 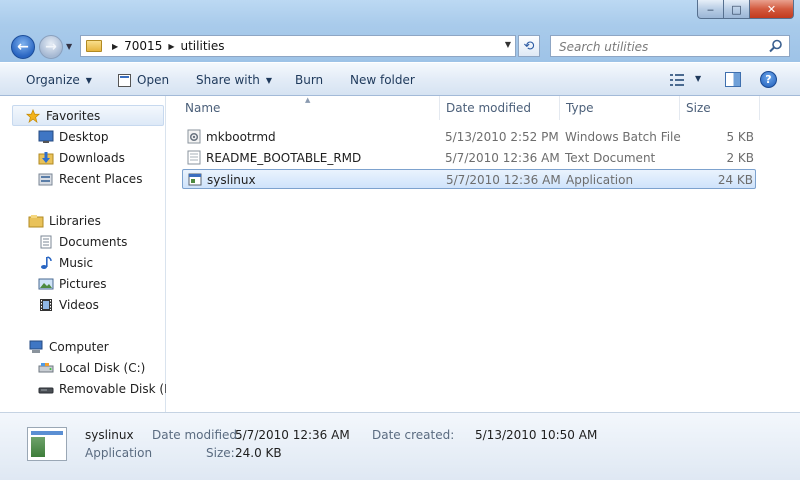 What do you see at coordinates (413, 435) in the screenshot?
I see `details-date-created-label: Date created:` at bounding box center [413, 435].